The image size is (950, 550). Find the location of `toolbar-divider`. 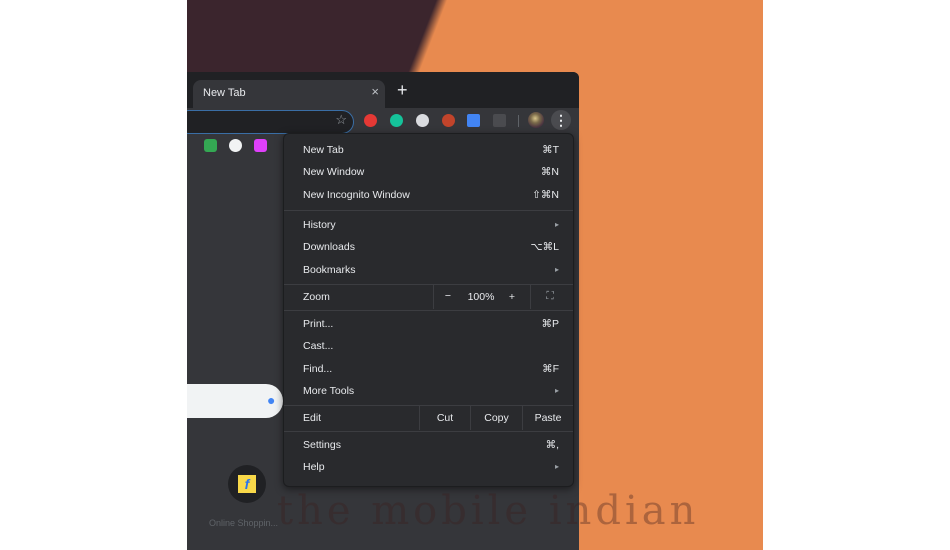

toolbar-divider is located at coordinates (518, 121).